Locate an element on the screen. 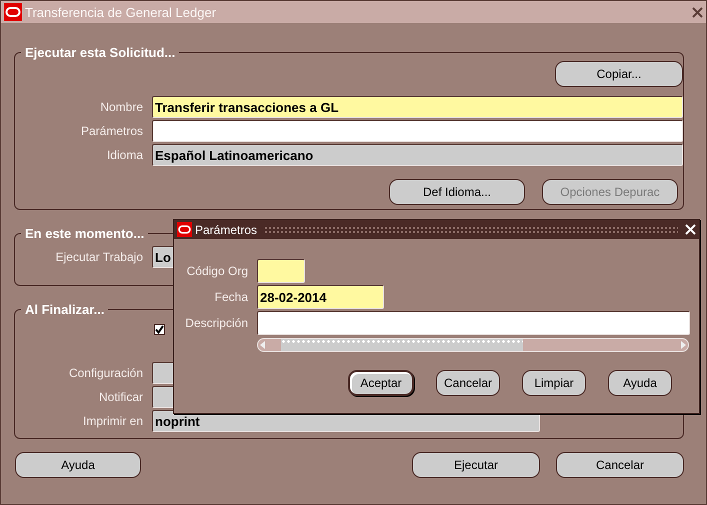 The width and height of the screenshot is (707, 505). required-field: 28-02-2014 is located at coordinates (320, 297).